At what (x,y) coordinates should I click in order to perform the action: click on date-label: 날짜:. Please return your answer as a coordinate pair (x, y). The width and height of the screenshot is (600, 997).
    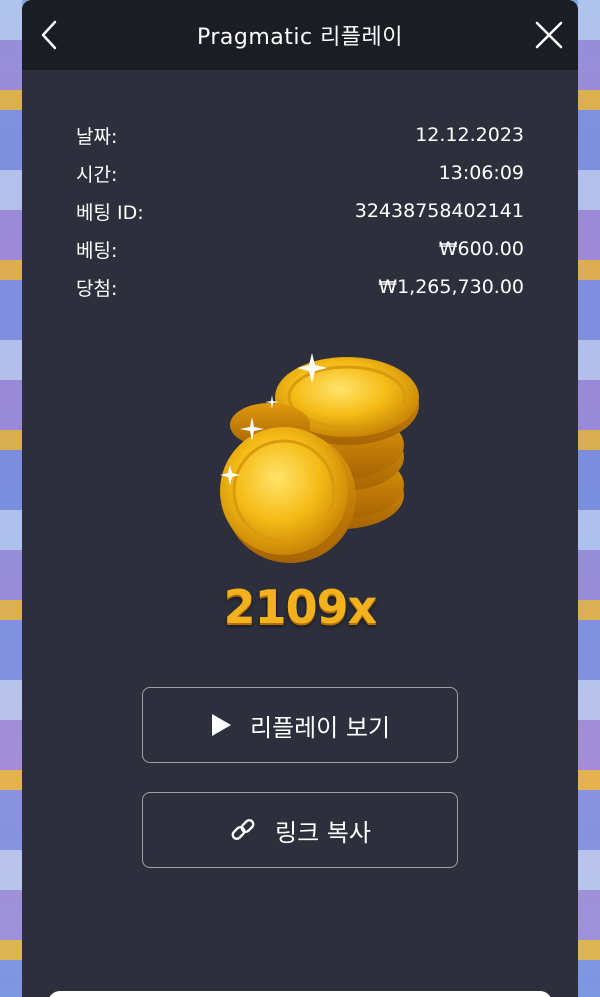
    Looking at the image, I should click on (97, 136).